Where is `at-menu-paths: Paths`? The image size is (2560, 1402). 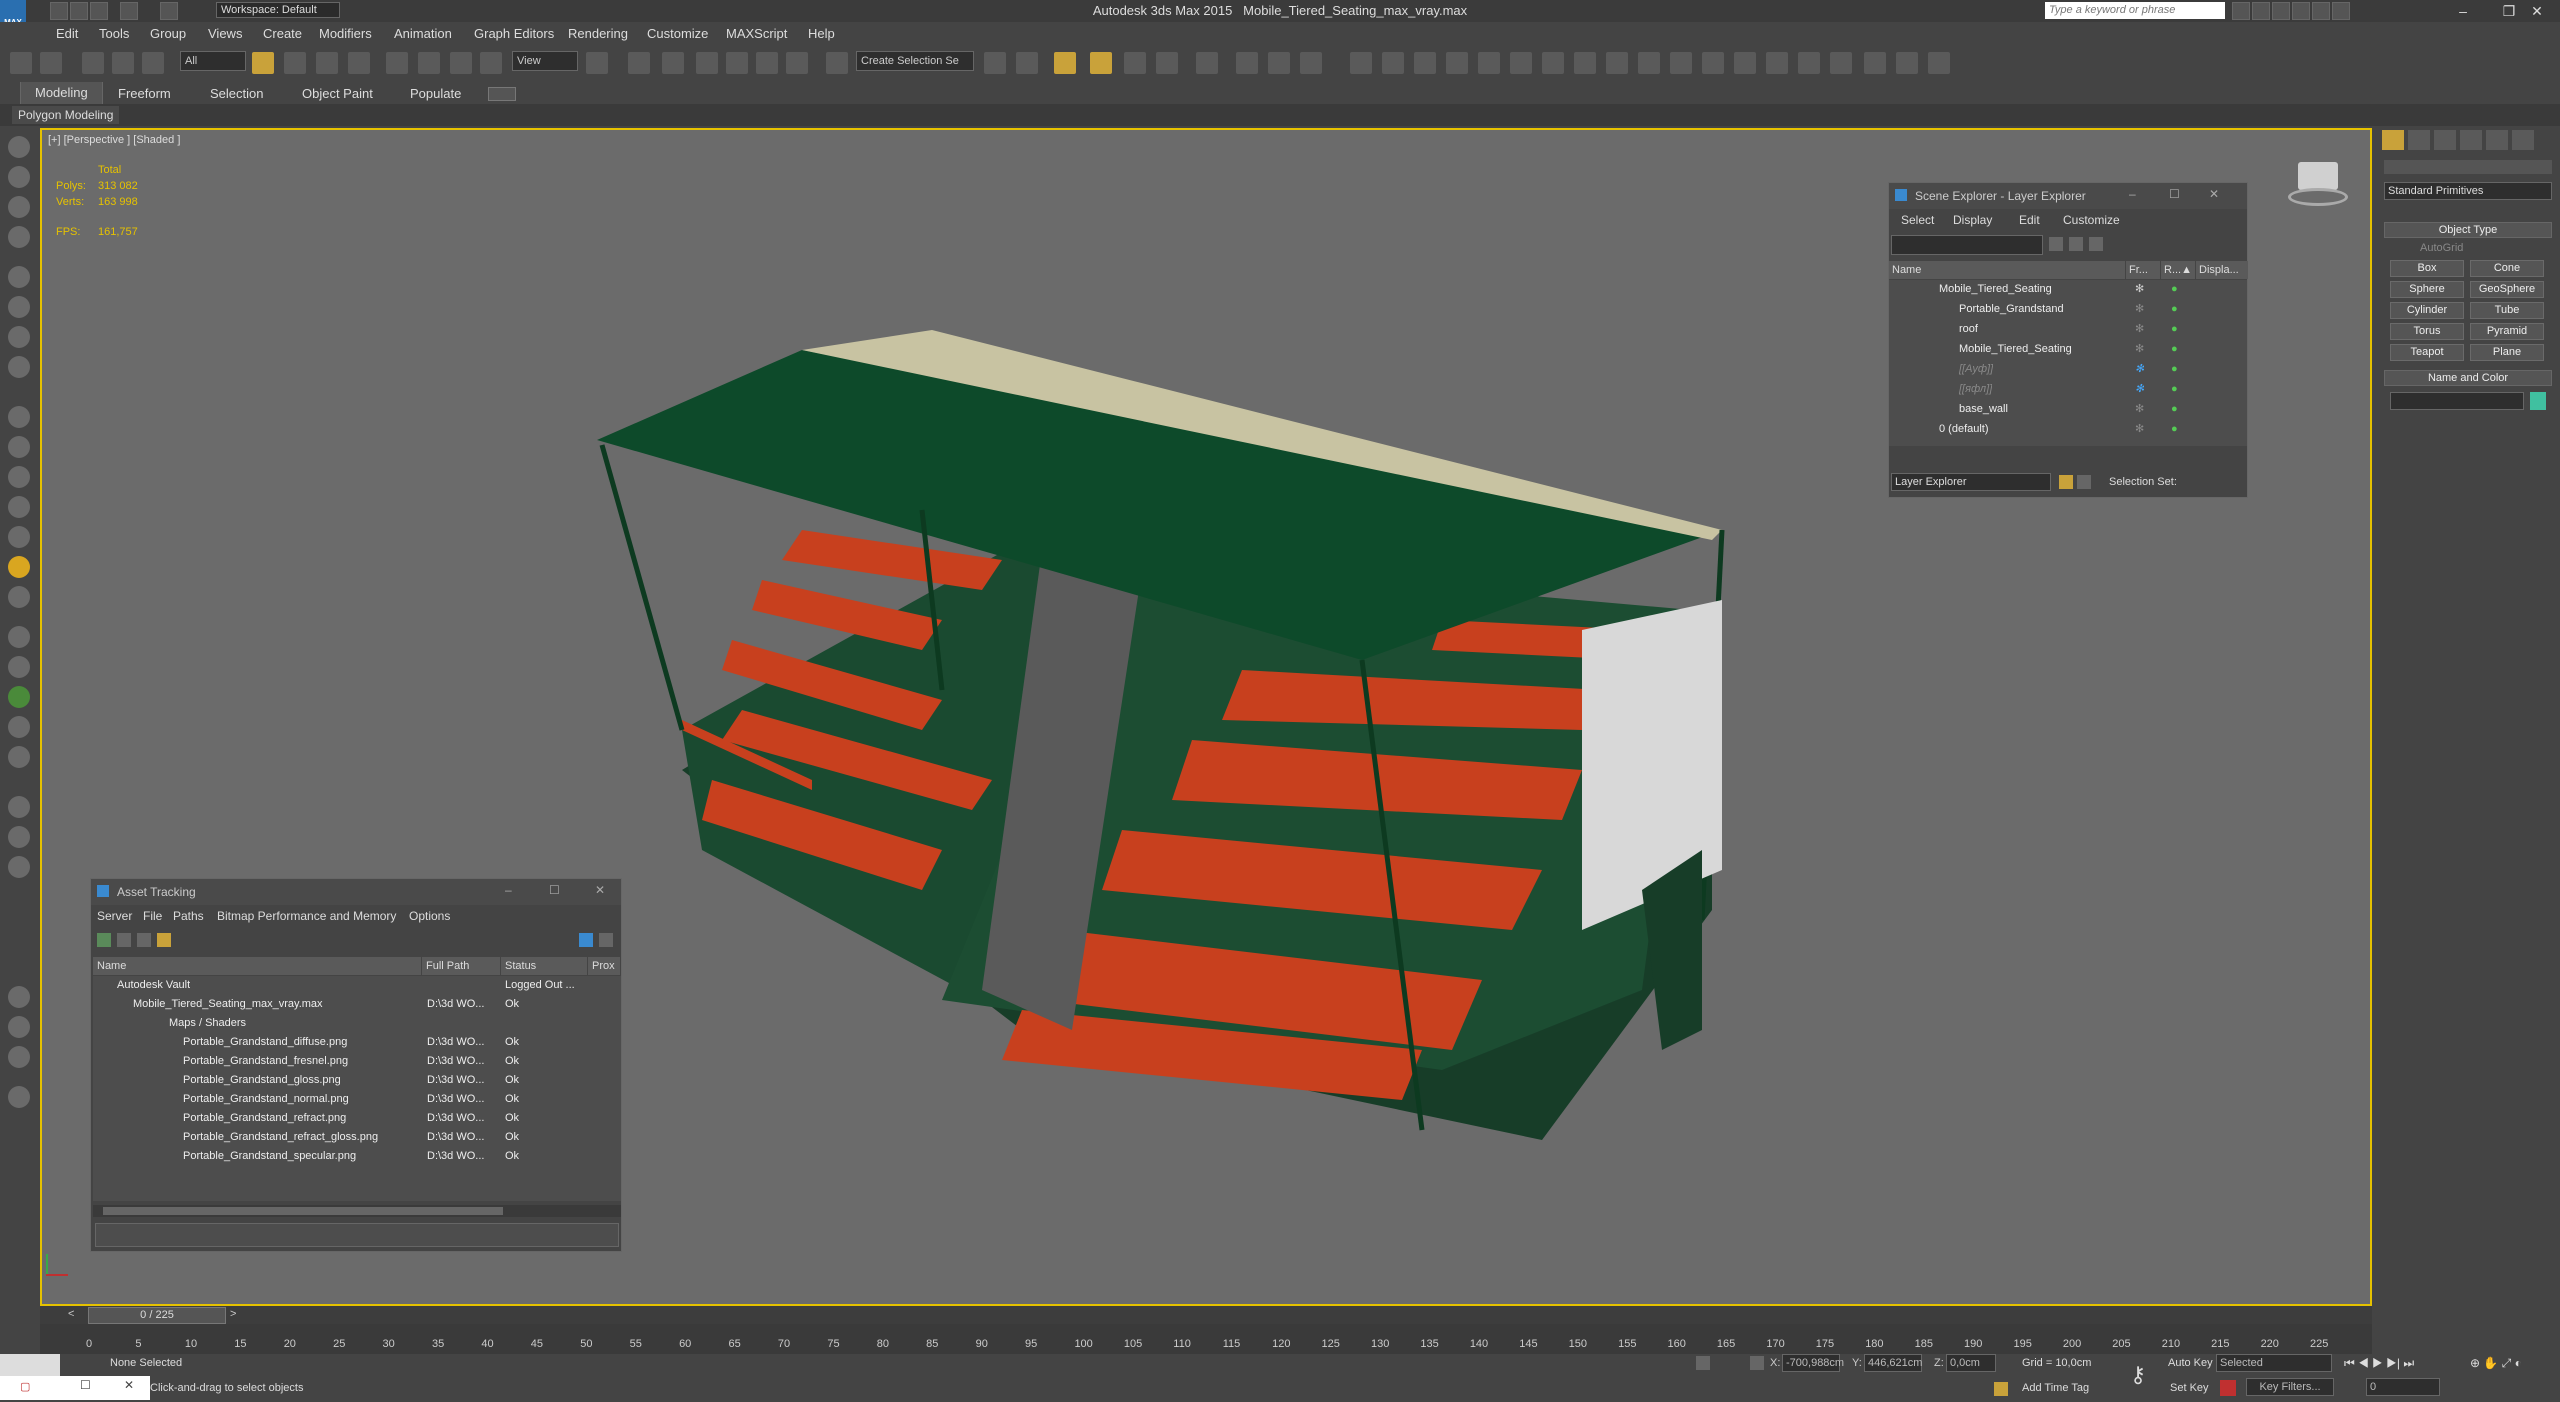 at-menu-paths: Paths is located at coordinates (188, 916).